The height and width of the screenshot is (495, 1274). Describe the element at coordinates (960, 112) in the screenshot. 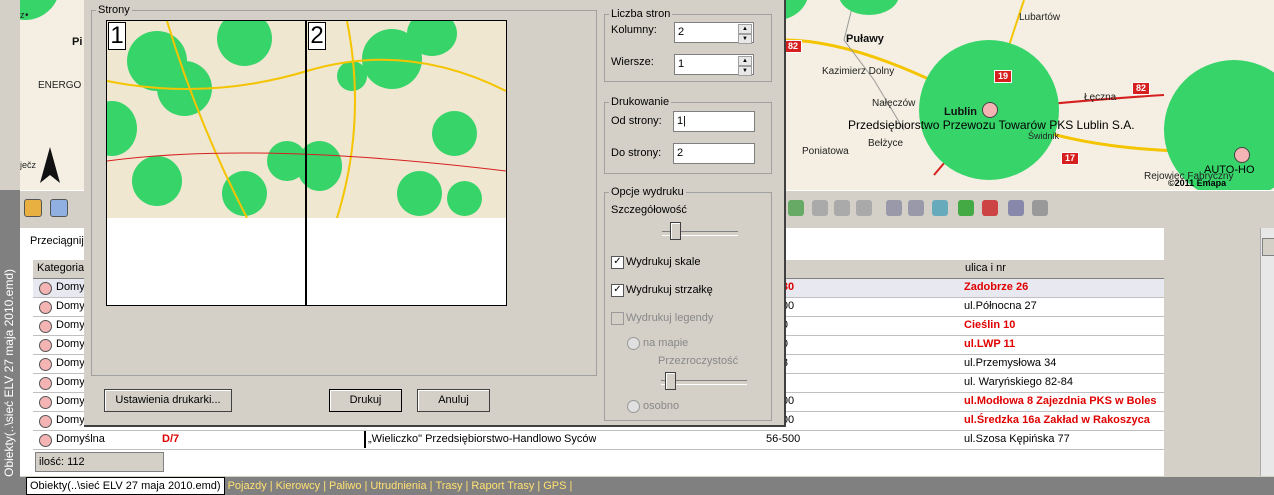

I see `map-city-lublin: Lublin` at that location.